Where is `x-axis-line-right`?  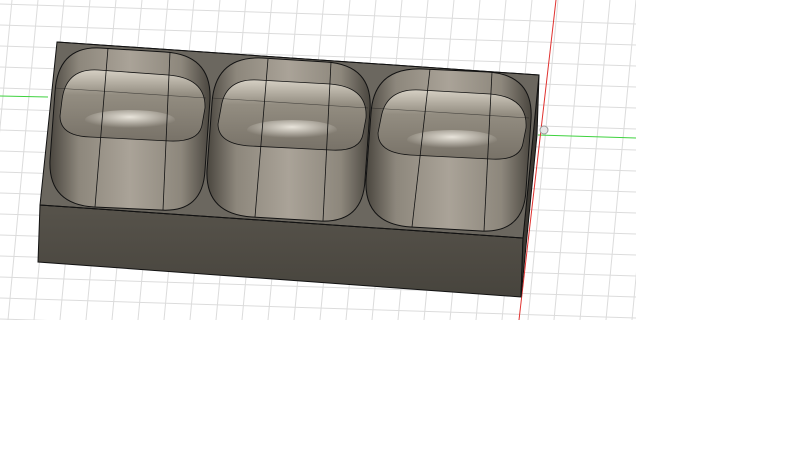 x-axis-line-right is located at coordinates (587, 136).